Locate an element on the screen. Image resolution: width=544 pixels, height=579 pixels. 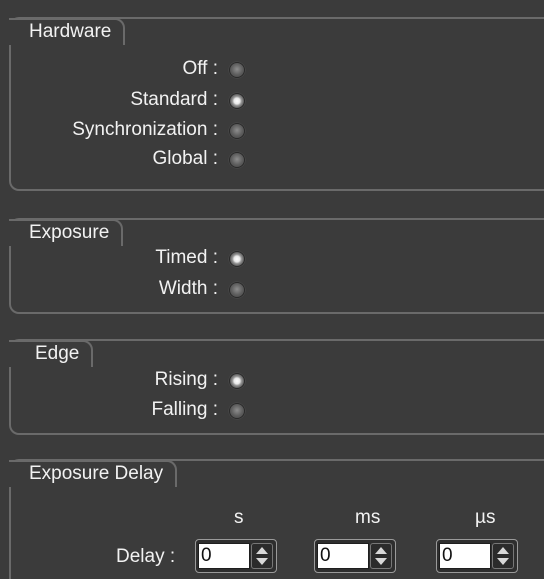
delay-seconds-spinbox is located at coordinates (236, 556).